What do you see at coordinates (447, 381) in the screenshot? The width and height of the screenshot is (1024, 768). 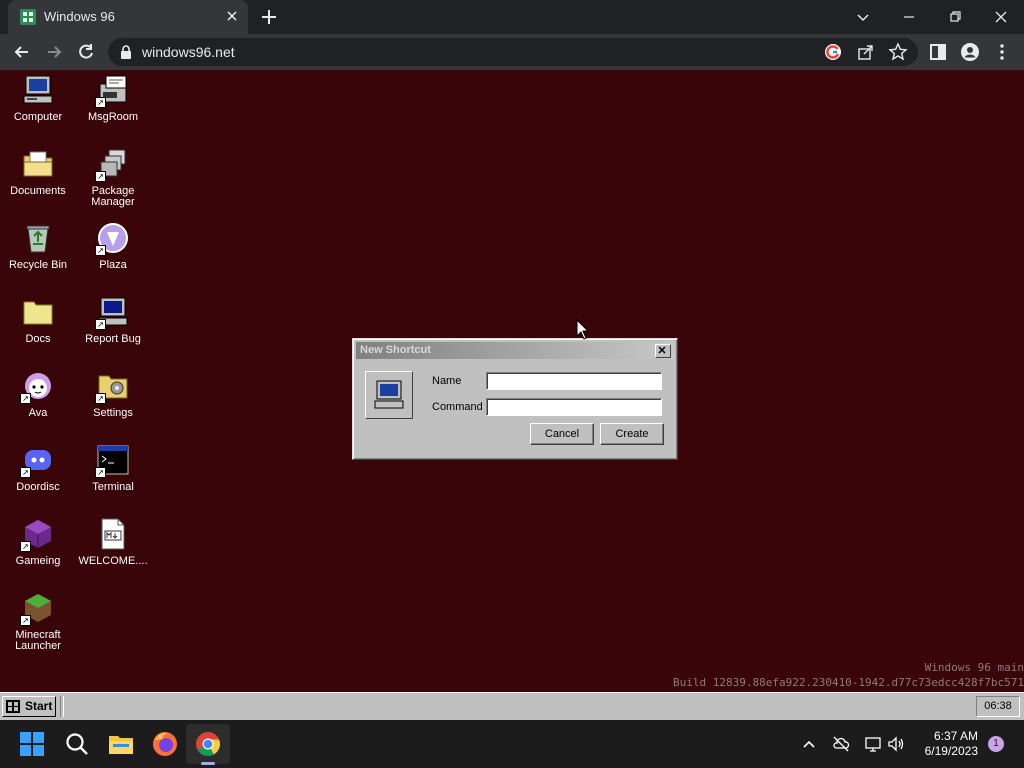 I see `name-label: Name` at bounding box center [447, 381].